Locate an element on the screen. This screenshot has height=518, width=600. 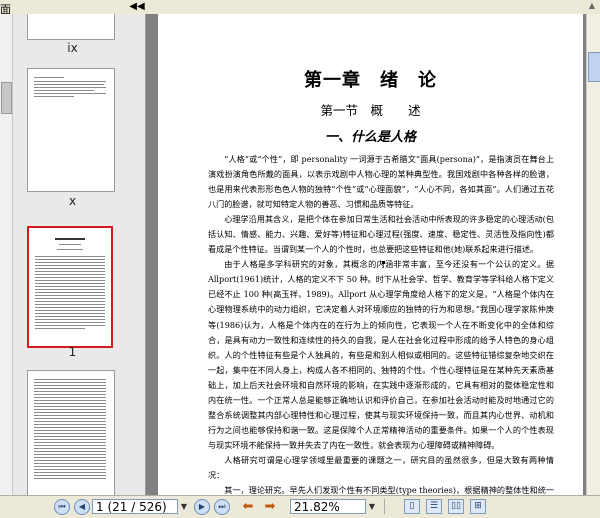
next-page-button: ▶ is located at coordinates (202, 507).